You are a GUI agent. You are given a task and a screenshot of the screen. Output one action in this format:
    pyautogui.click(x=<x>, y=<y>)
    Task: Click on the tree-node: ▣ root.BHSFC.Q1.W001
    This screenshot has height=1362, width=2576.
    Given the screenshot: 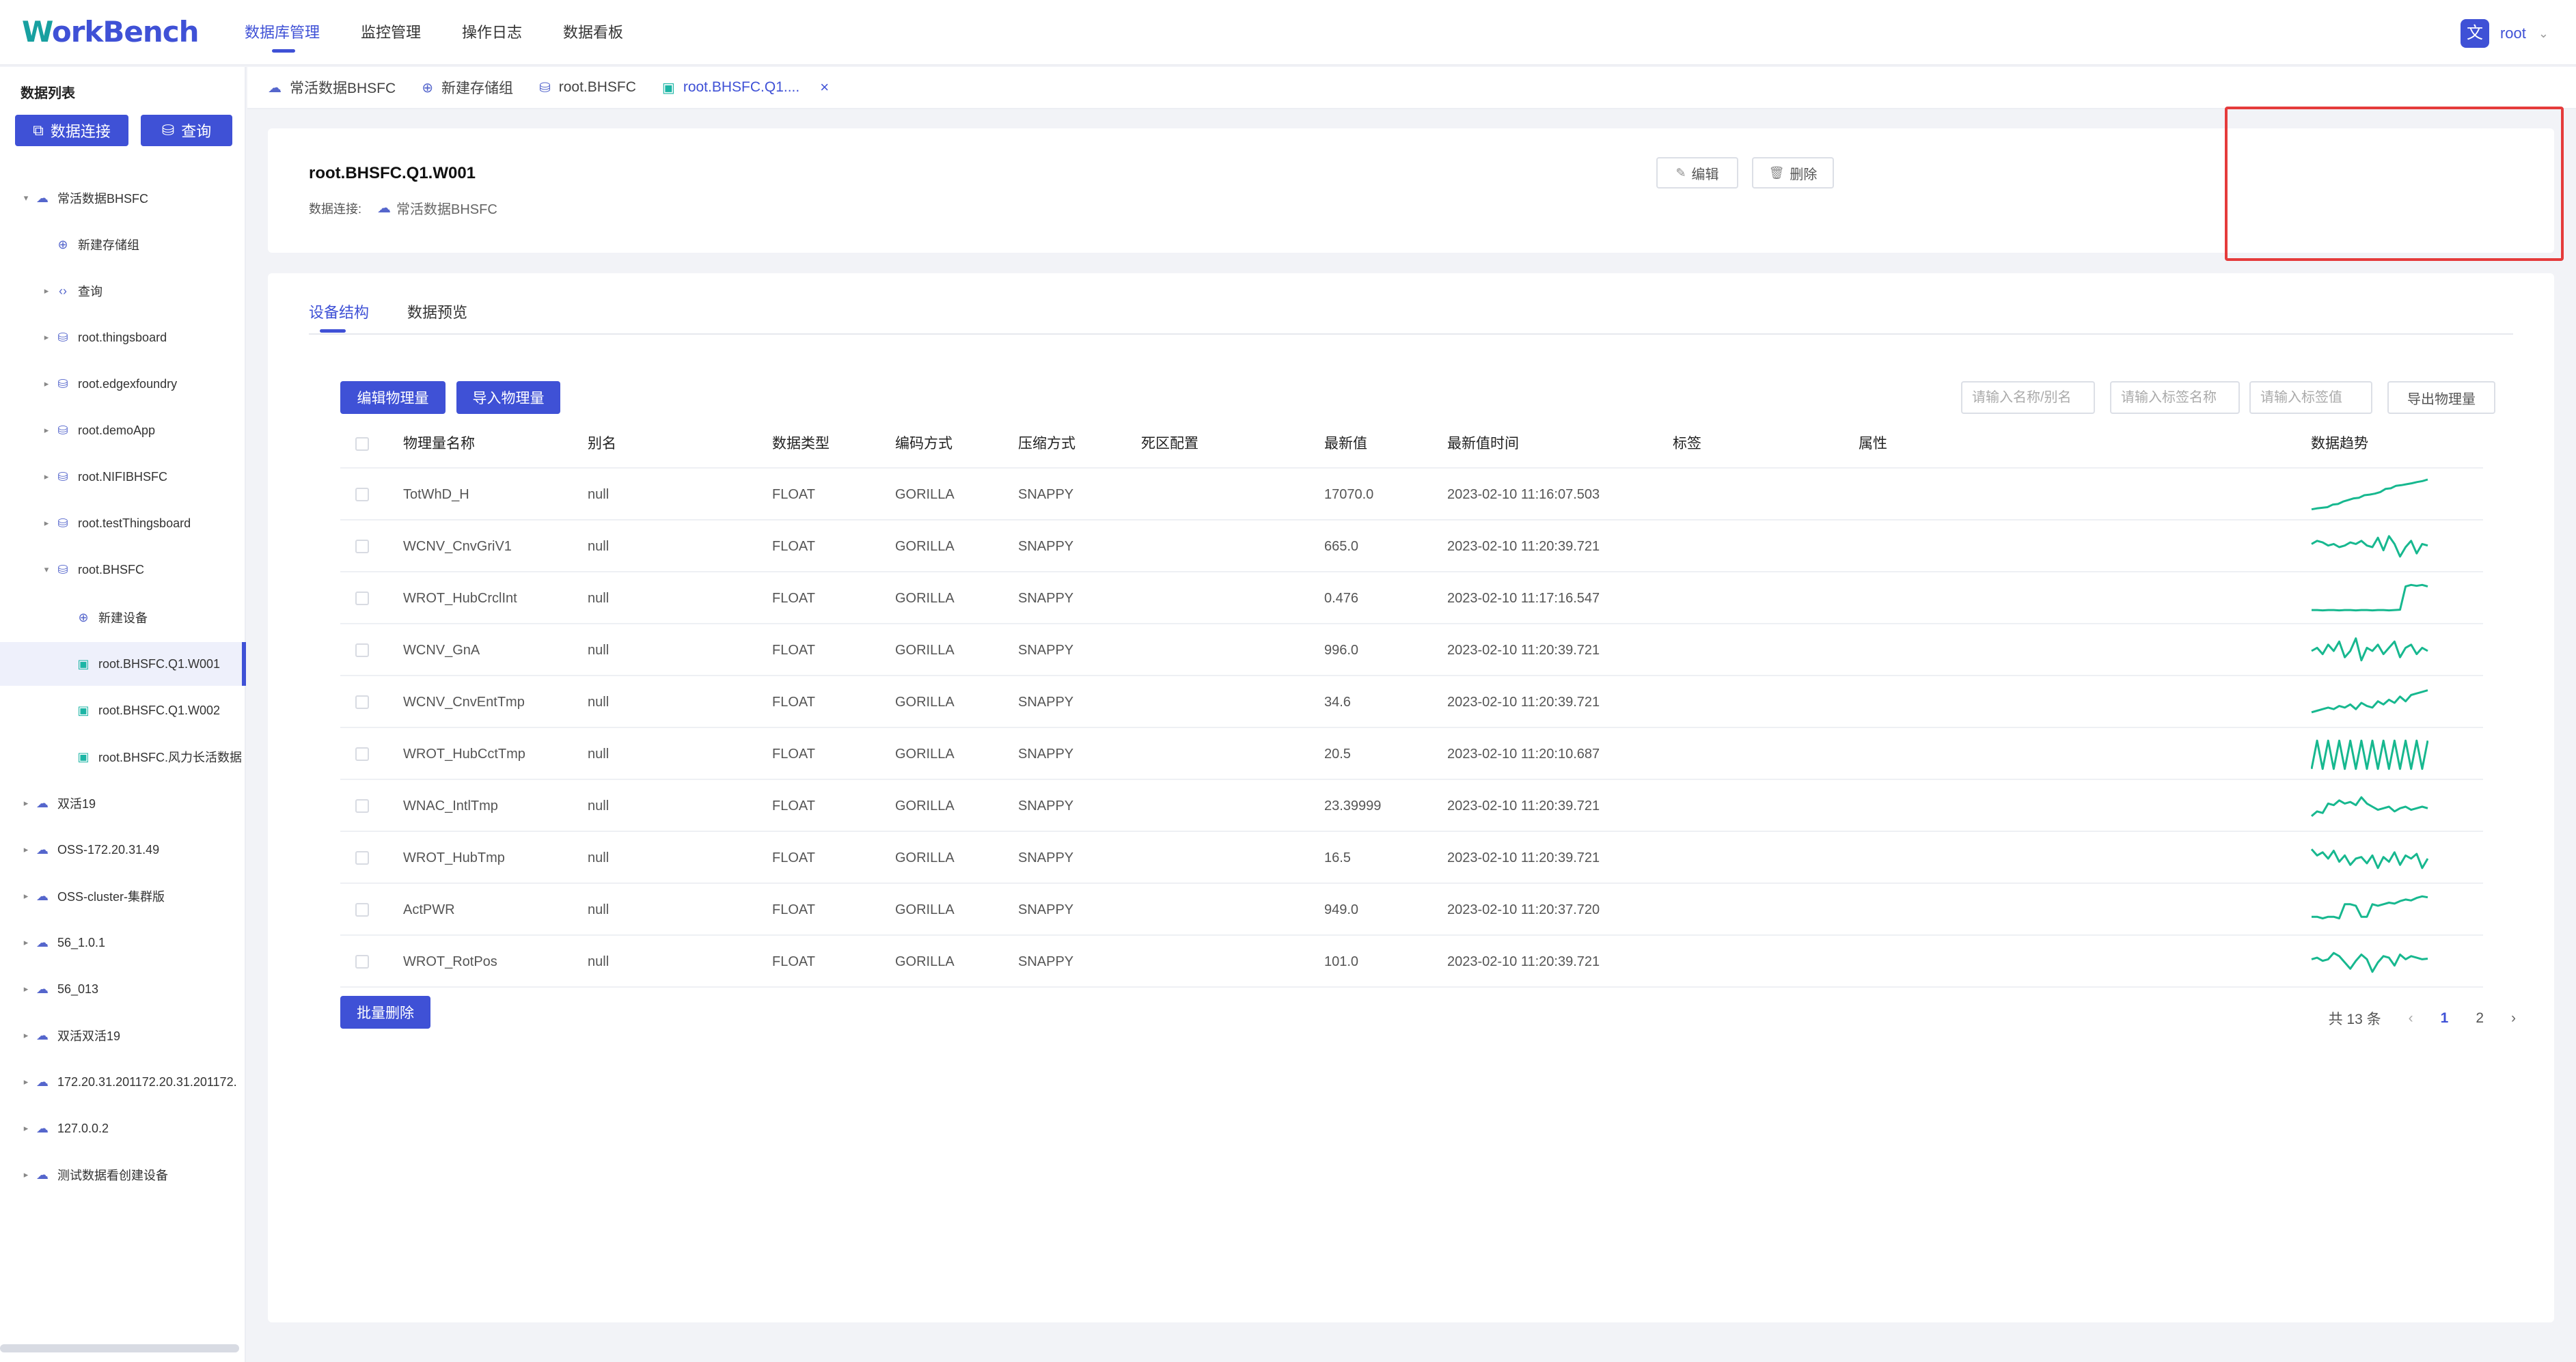 What is the action you would take?
    pyautogui.click(x=123, y=664)
    